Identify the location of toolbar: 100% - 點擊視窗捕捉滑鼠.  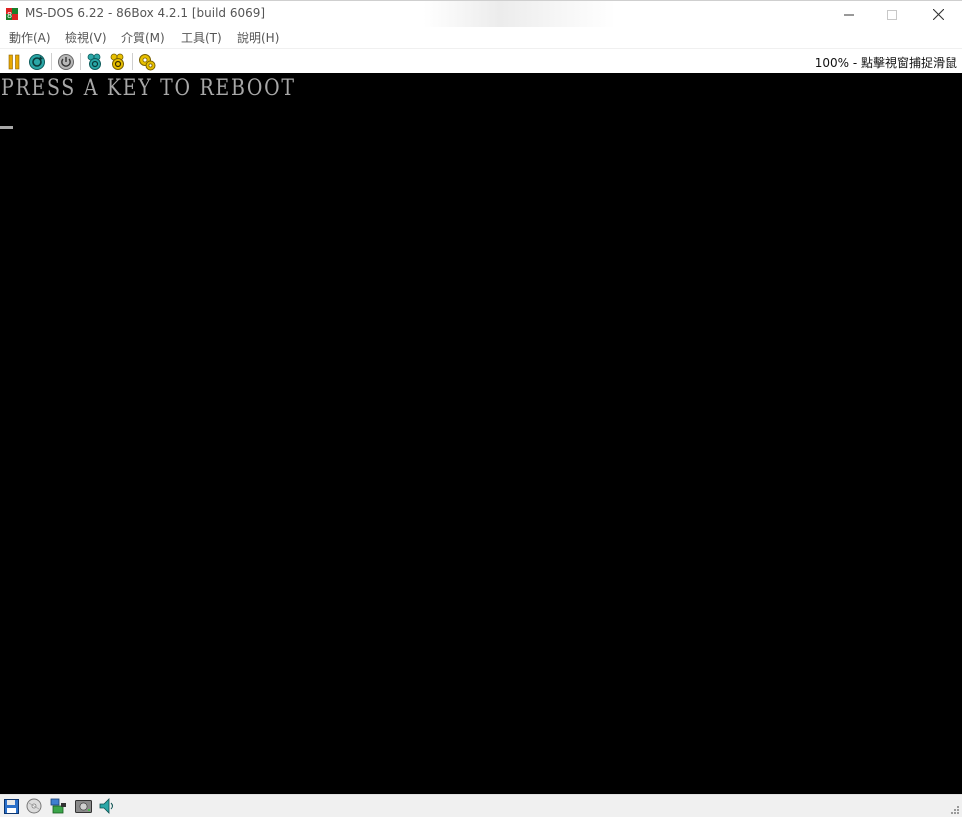
(481, 60).